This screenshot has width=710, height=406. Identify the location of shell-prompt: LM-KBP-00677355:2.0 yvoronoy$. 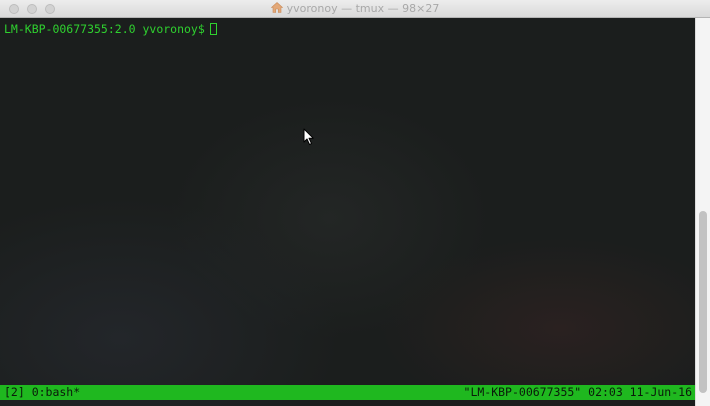
(104, 29).